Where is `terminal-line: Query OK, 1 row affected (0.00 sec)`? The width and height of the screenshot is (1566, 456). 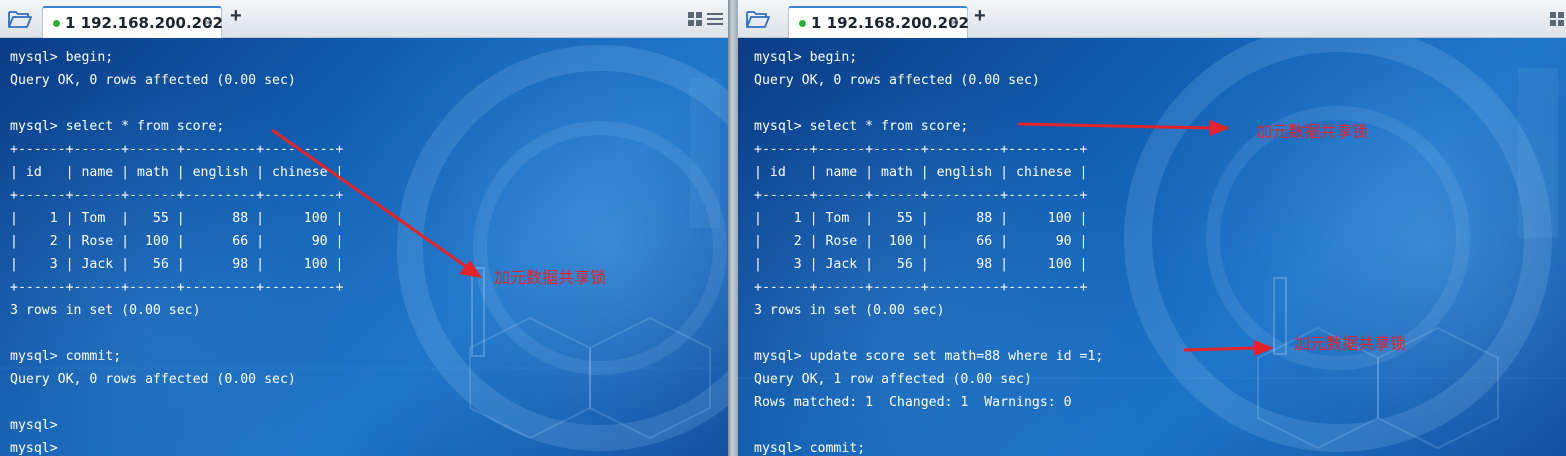
terminal-line: Query OK, 1 row affected (0.00 sec) is located at coordinates (893, 379).